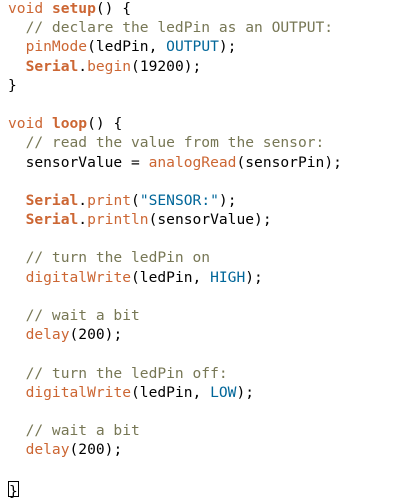  I want to click on code-line: Serial.print("SENSOR:");, so click(175, 200).